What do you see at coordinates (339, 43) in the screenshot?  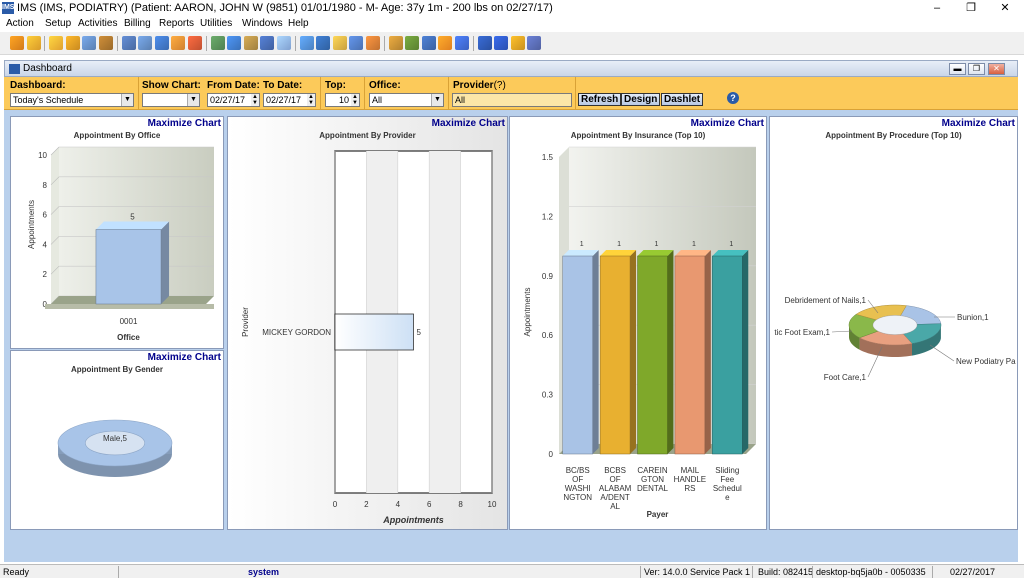 I see `chart-icon` at bounding box center [339, 43].